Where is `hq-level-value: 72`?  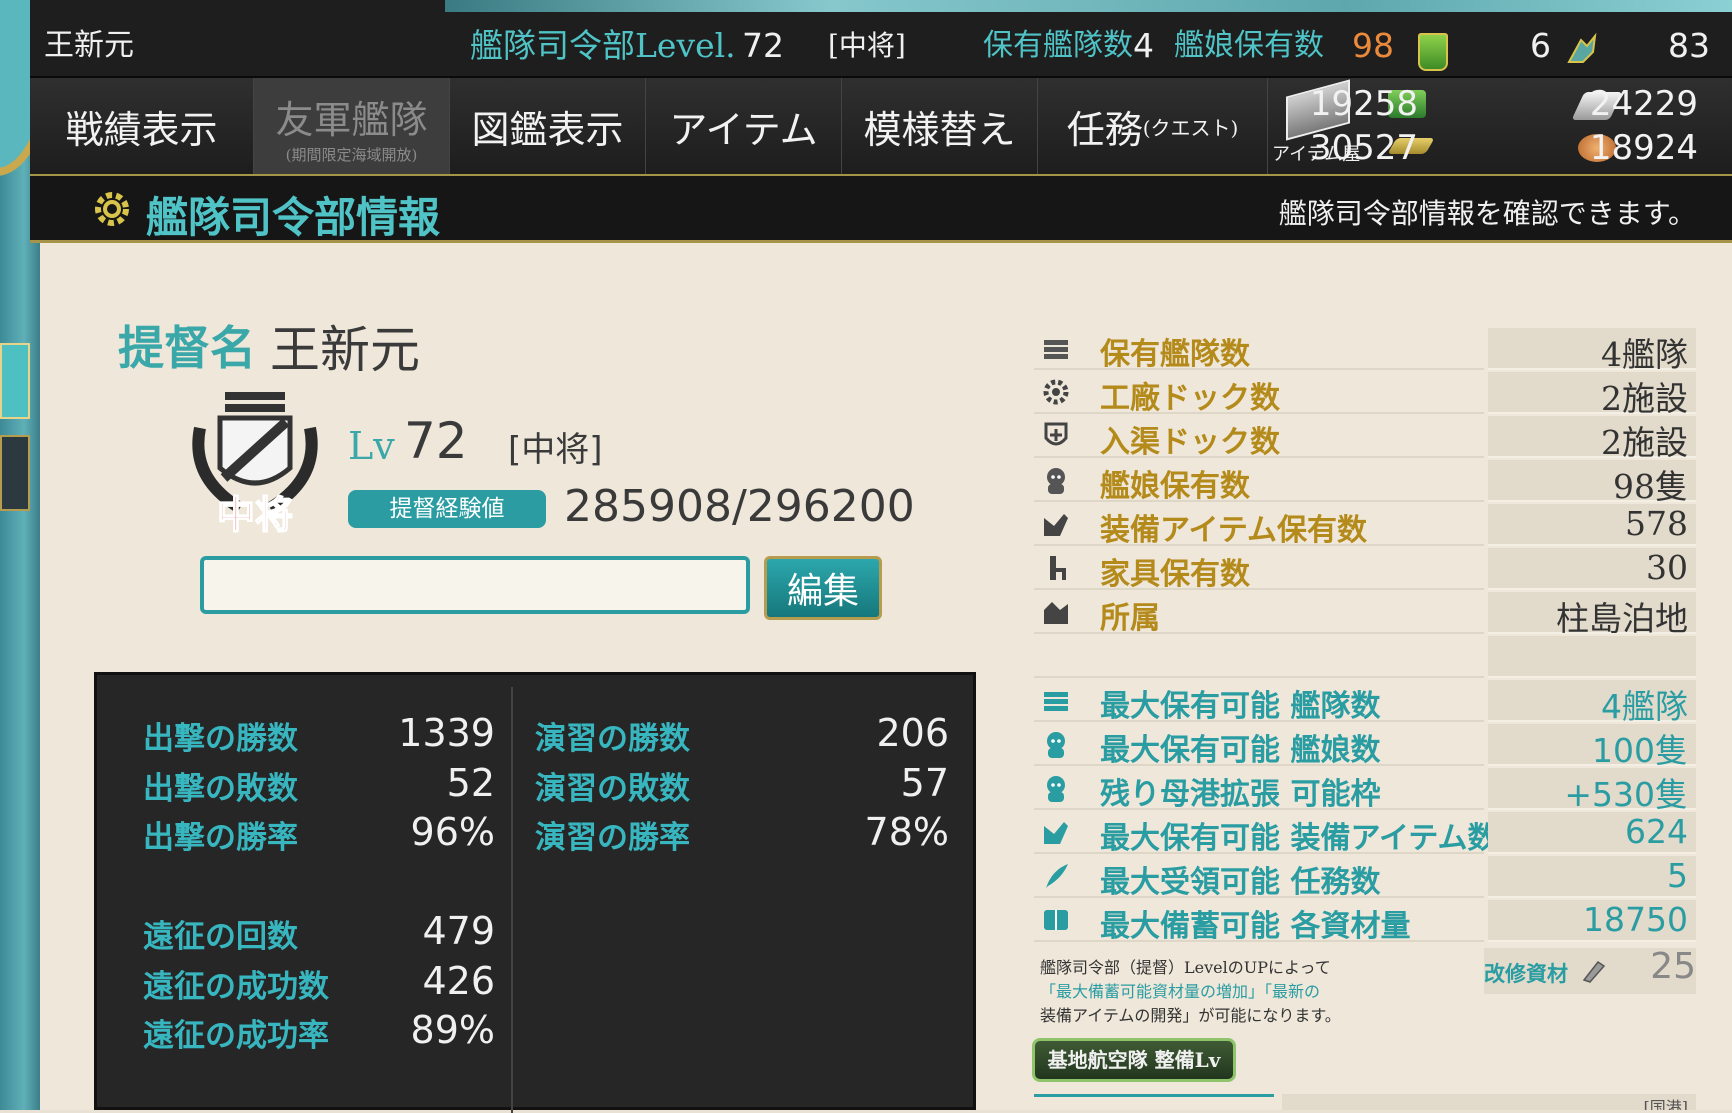 hq-level-value: 72 is located at coordinates (763, 45).